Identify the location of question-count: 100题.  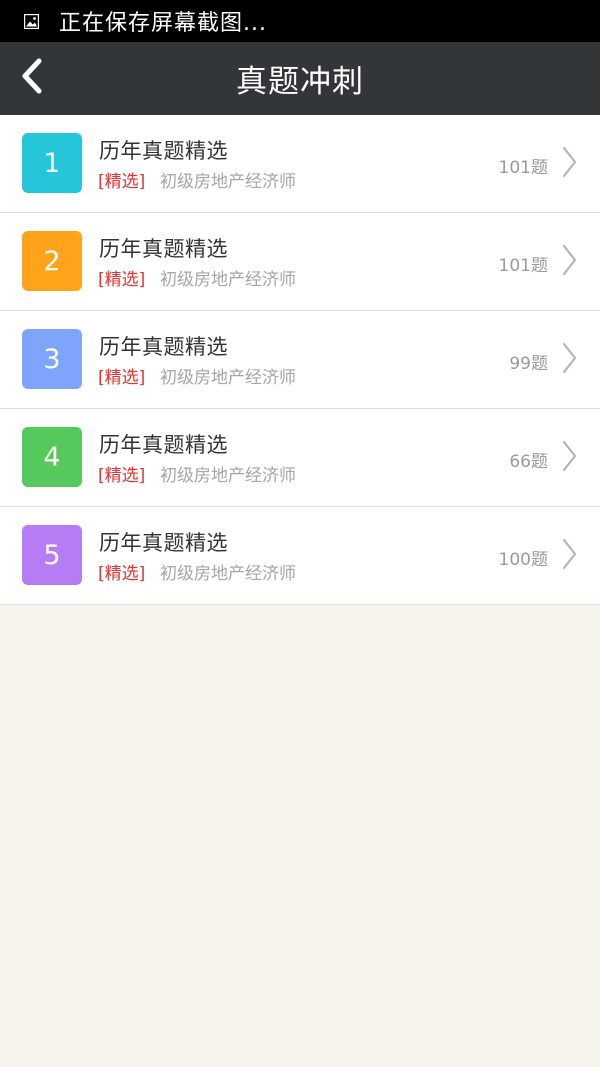
(523, 560).